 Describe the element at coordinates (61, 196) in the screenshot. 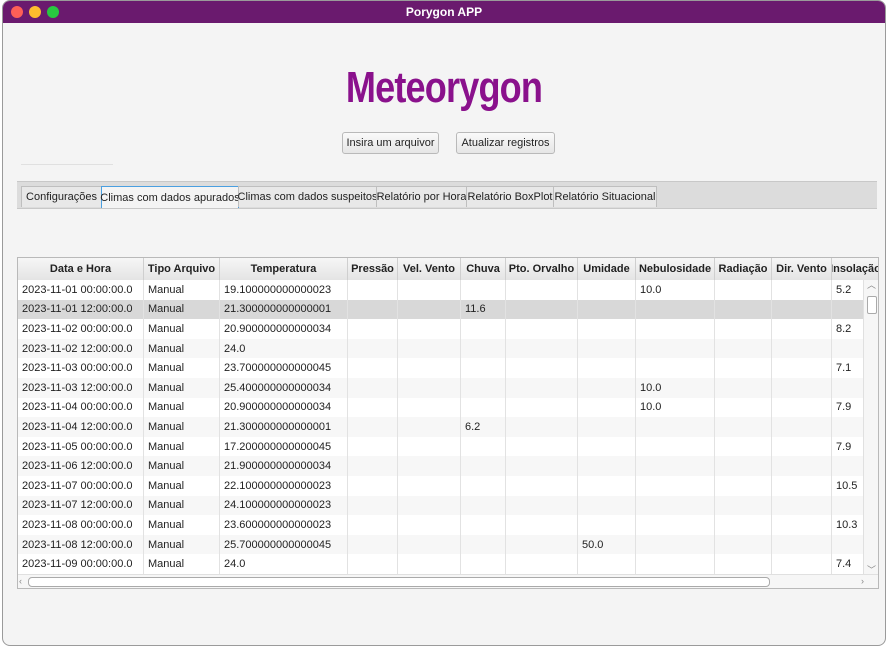

I see `tab-configuracoes: Configurações` at that location.